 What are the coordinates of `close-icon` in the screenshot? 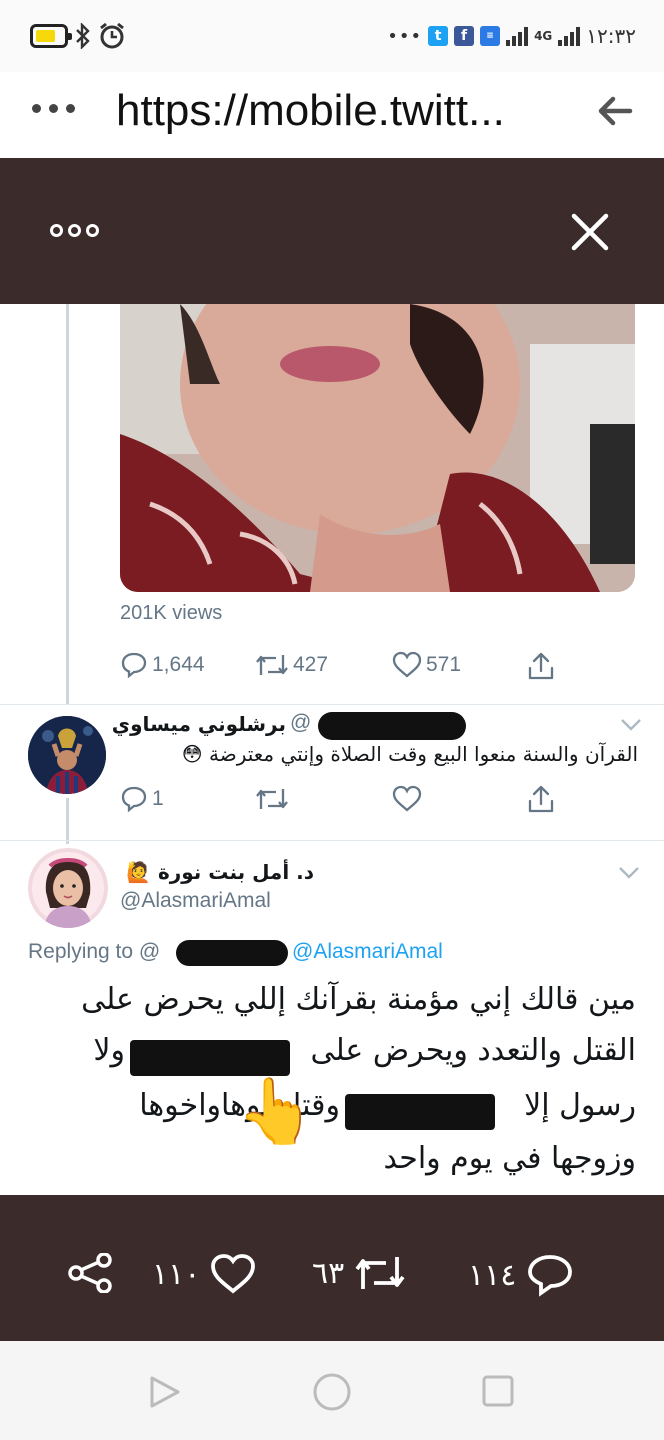 It's located at (590, 232).